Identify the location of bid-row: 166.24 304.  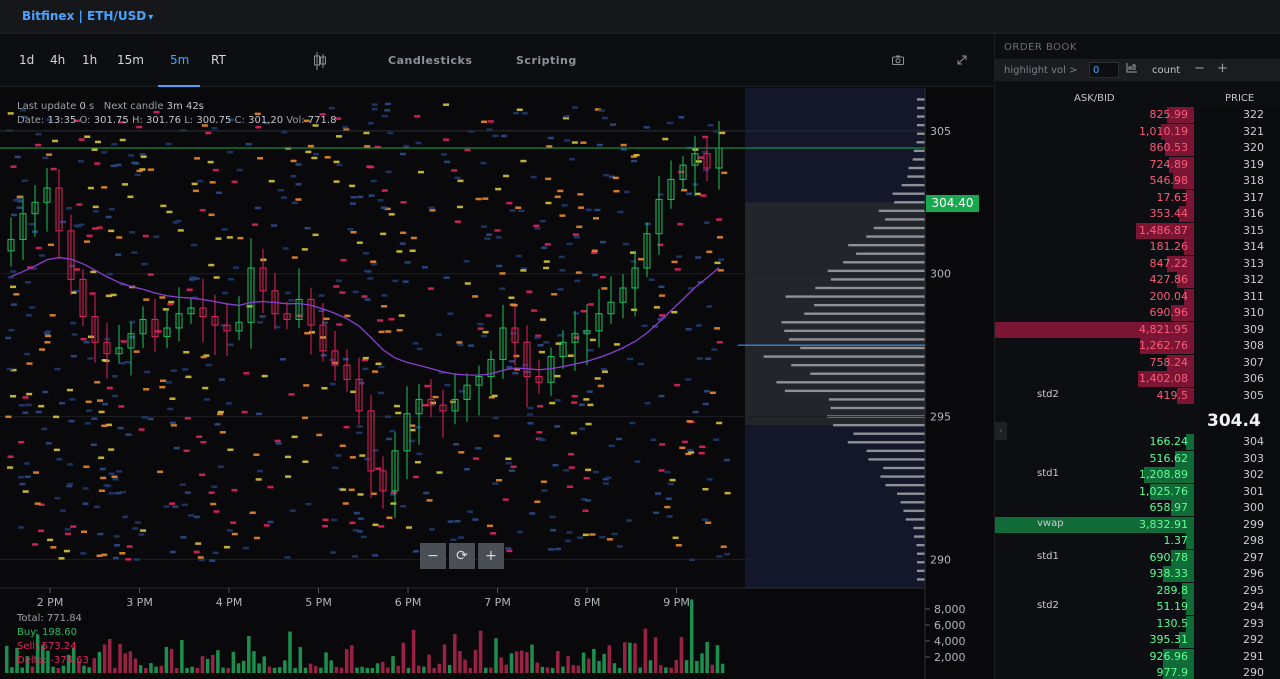
(1137, 442).